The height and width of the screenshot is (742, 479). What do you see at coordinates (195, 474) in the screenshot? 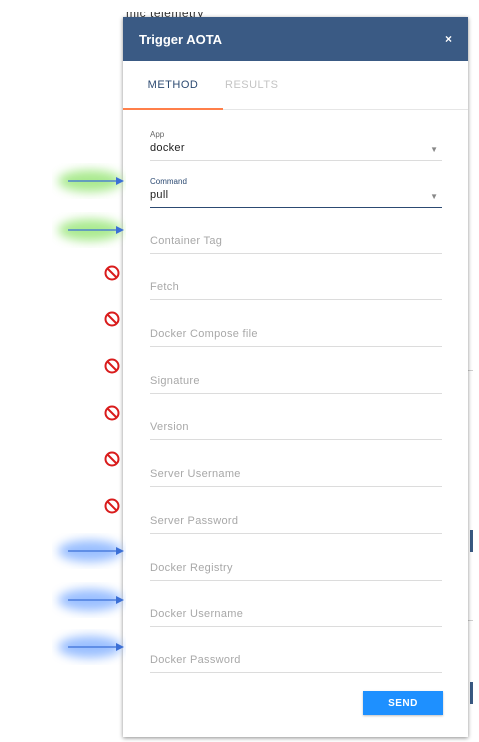
I see `server-username-placeholder: Server Username` at bounding box center [195, 474].